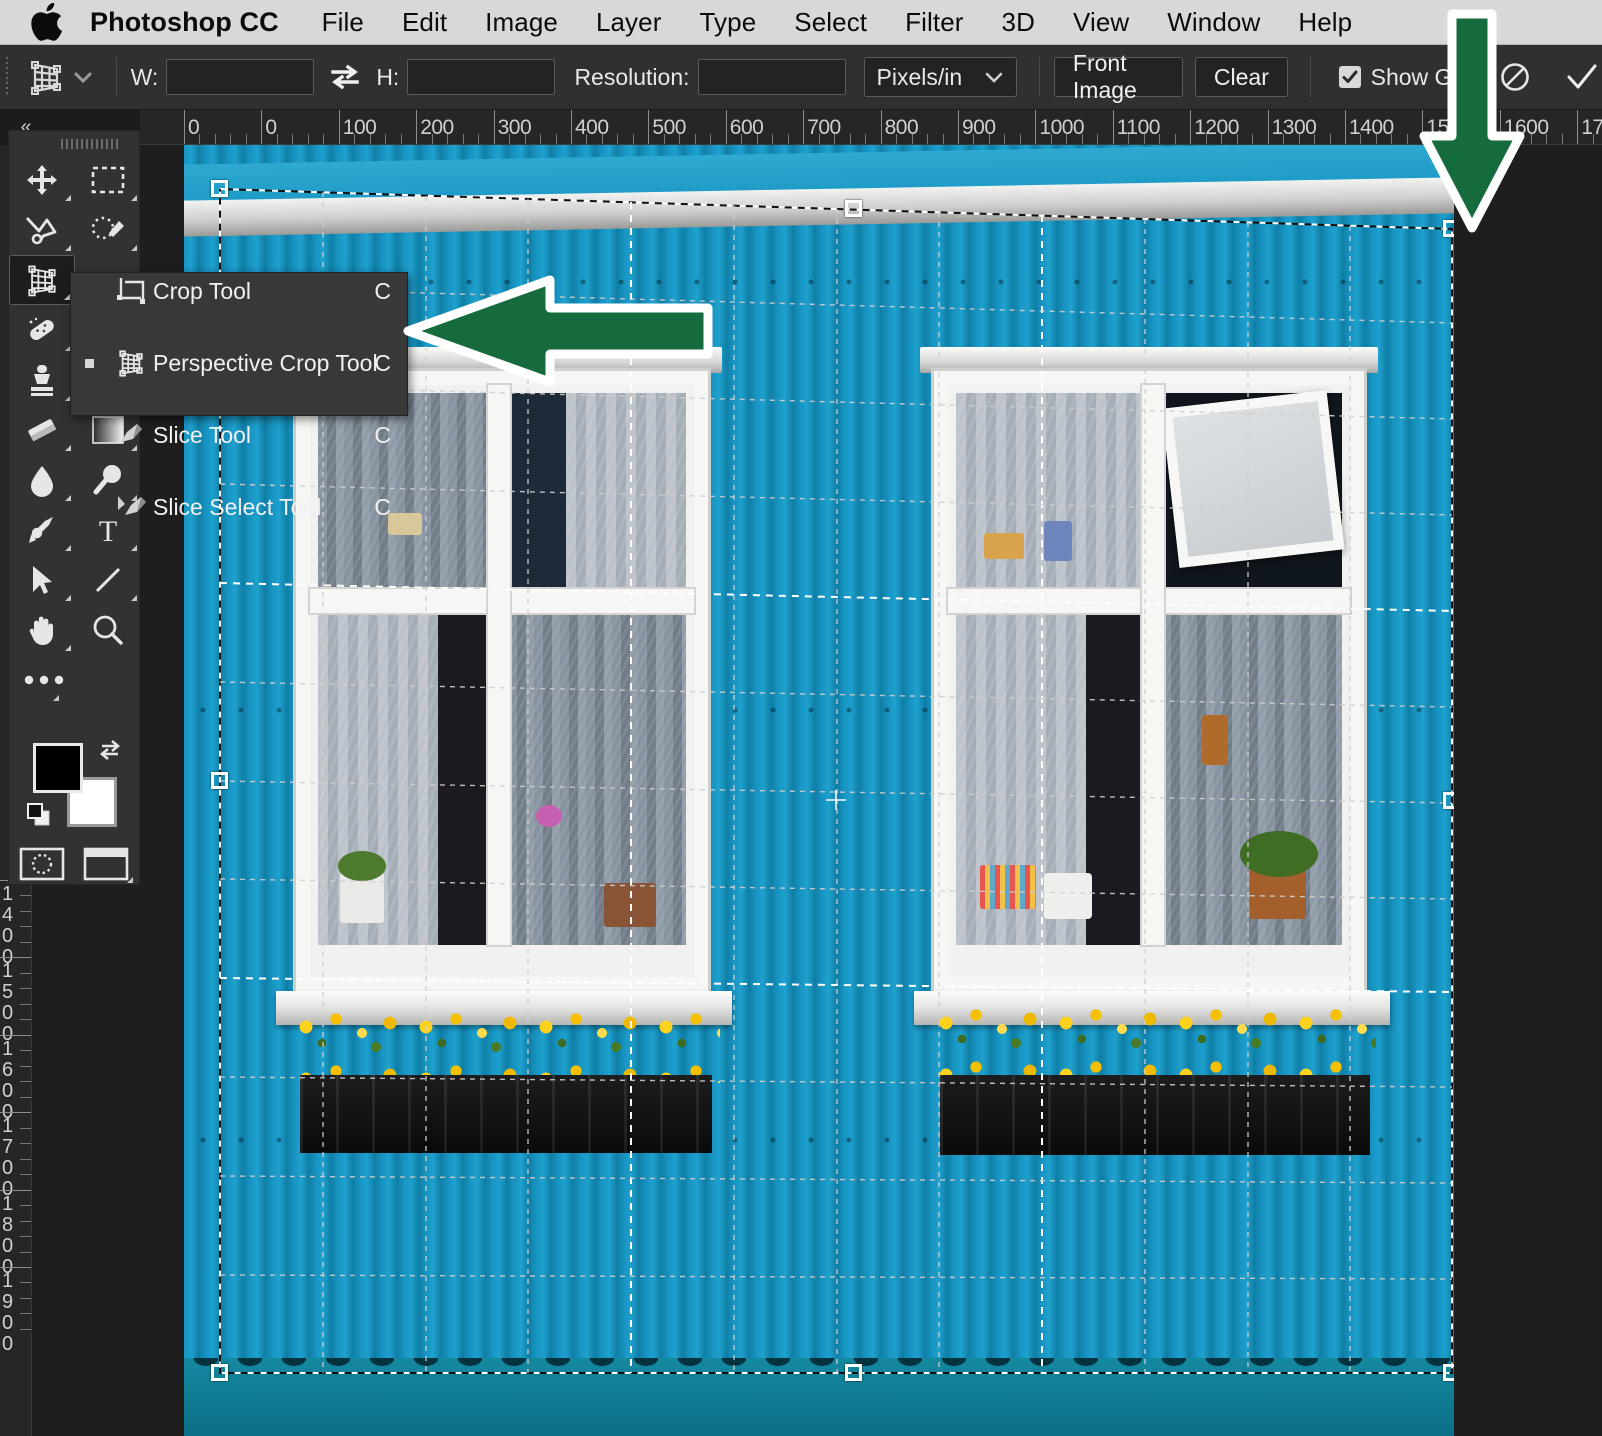  What do you see at coordinates (830, 22) in the screenshot?
I see `menu-item-select: Select` at bounding box center [830, 22].